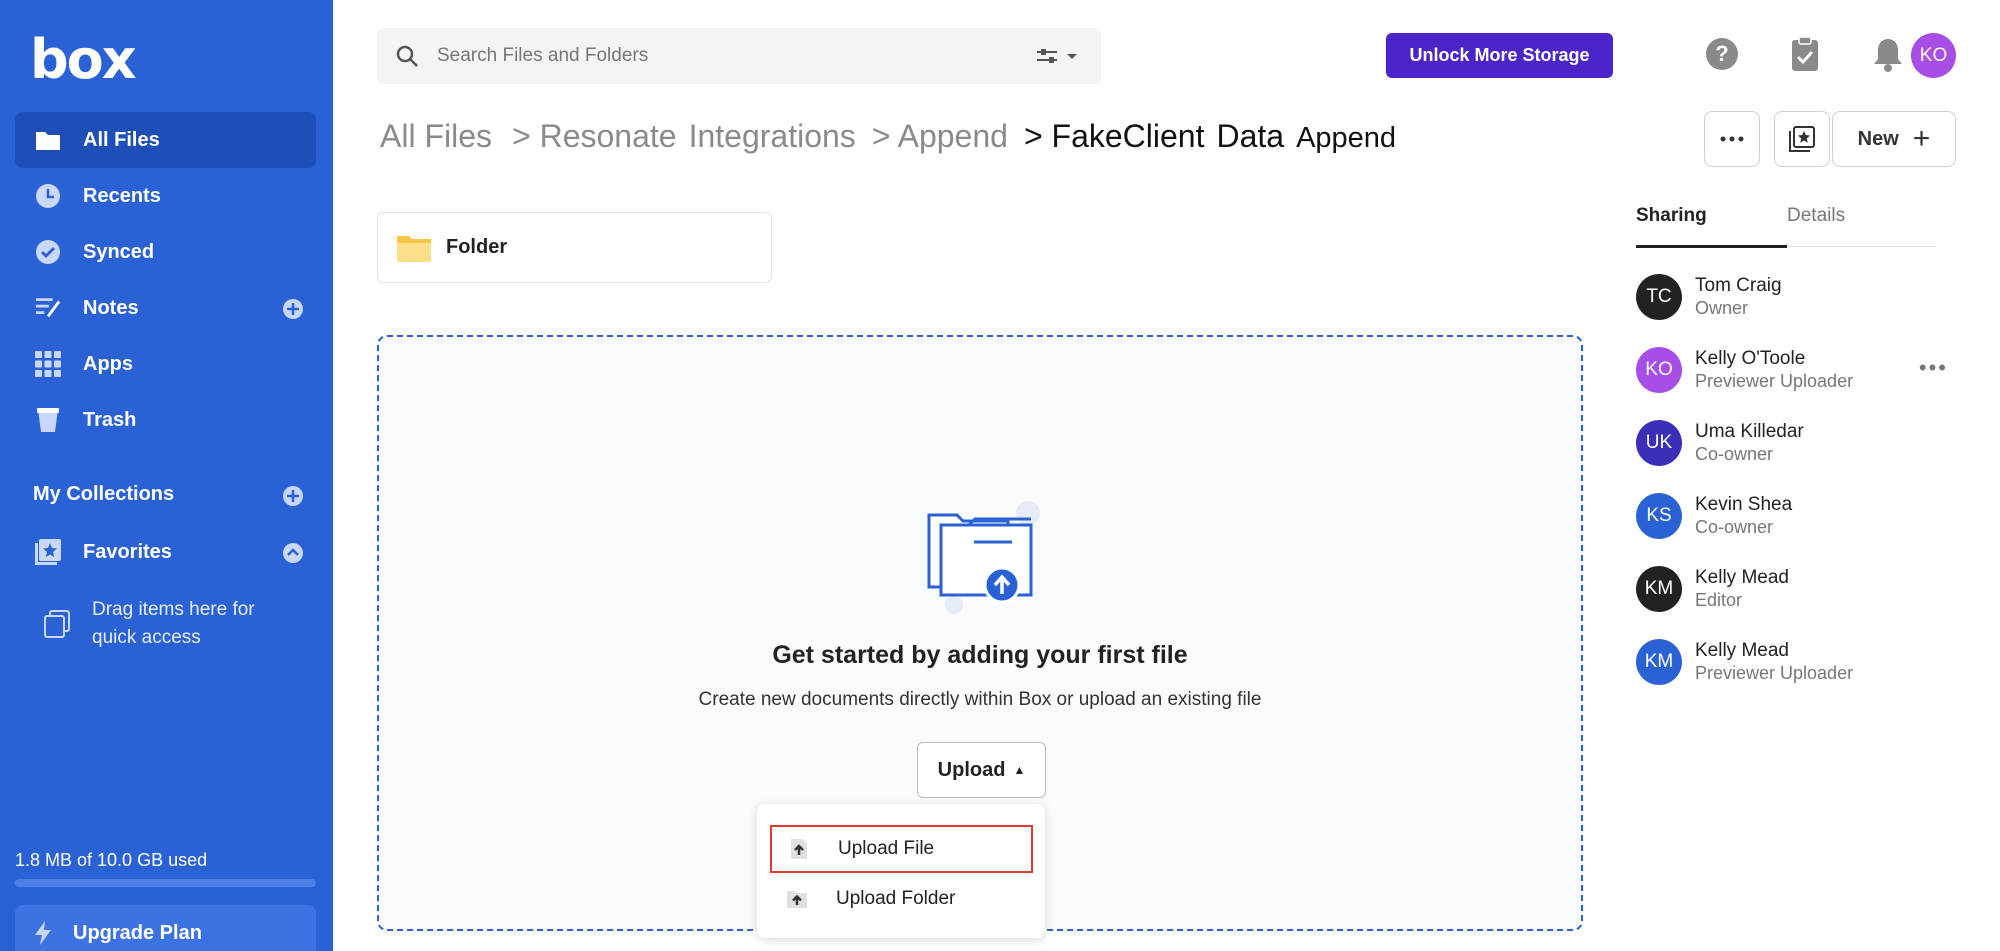 Image resolution: width=2000 pixels, height=951 pixels. I want to click on upload-file-icon, so click(799, 849).